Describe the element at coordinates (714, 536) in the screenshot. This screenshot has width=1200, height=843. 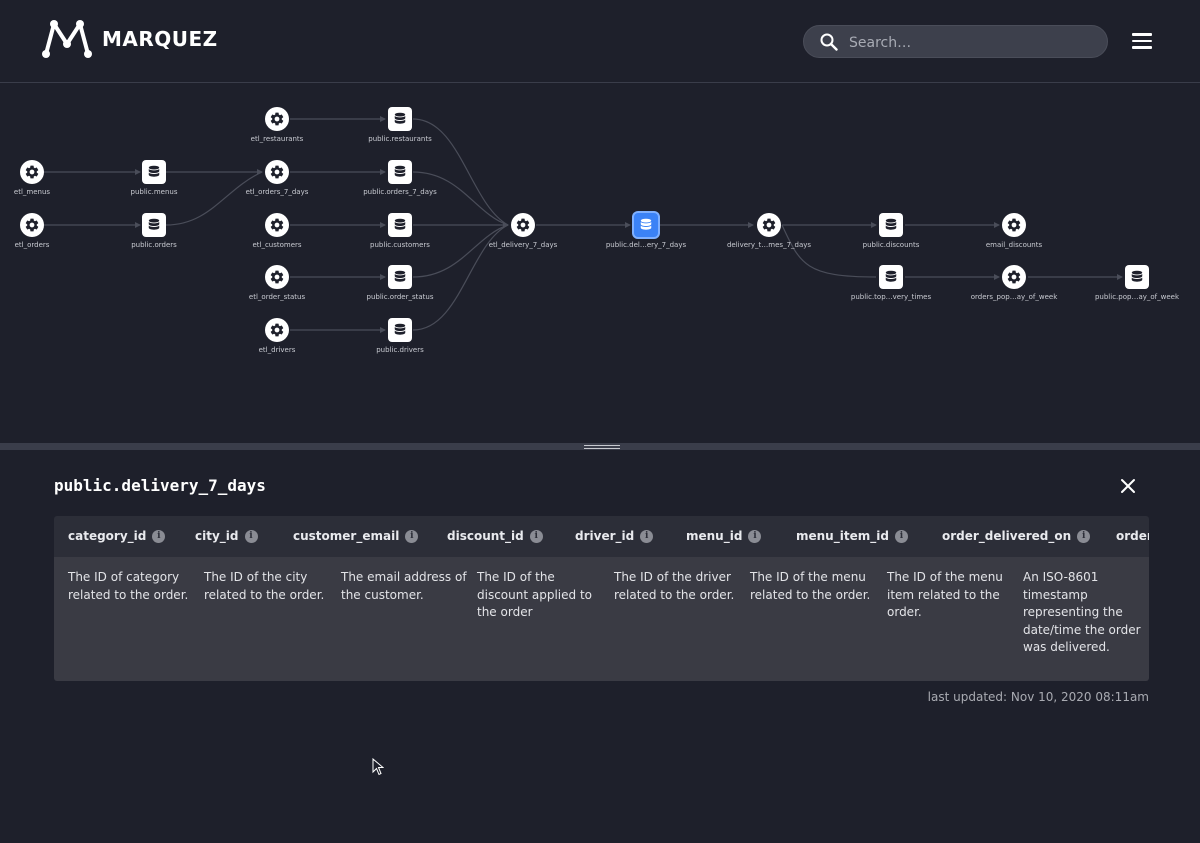
I see `column-name: menu_id` at that location.